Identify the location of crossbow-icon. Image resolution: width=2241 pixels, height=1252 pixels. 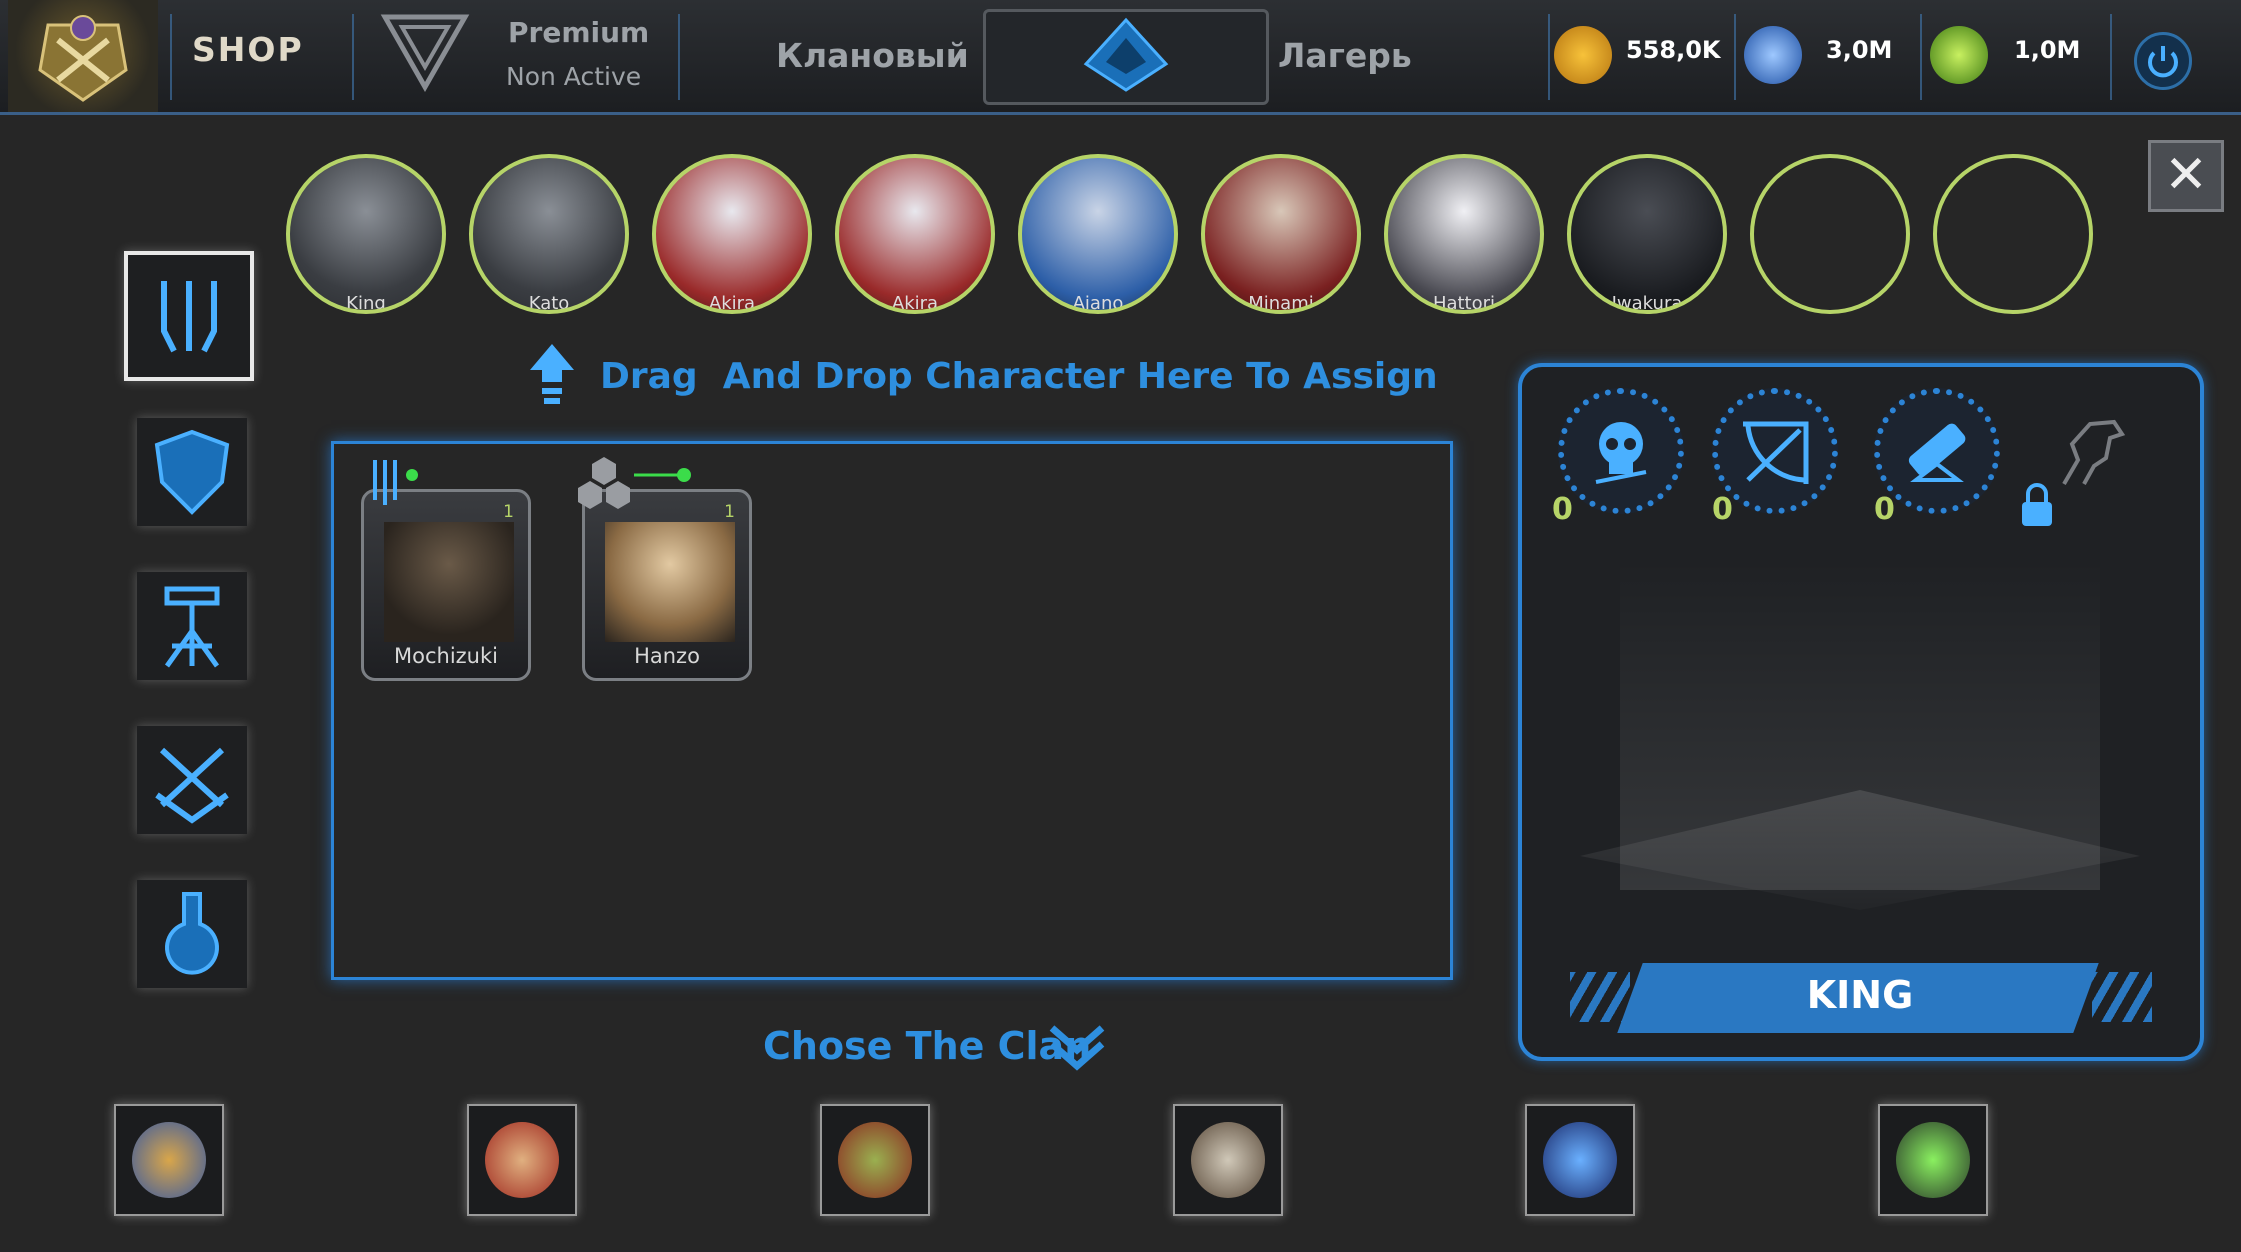
(1776, 452).